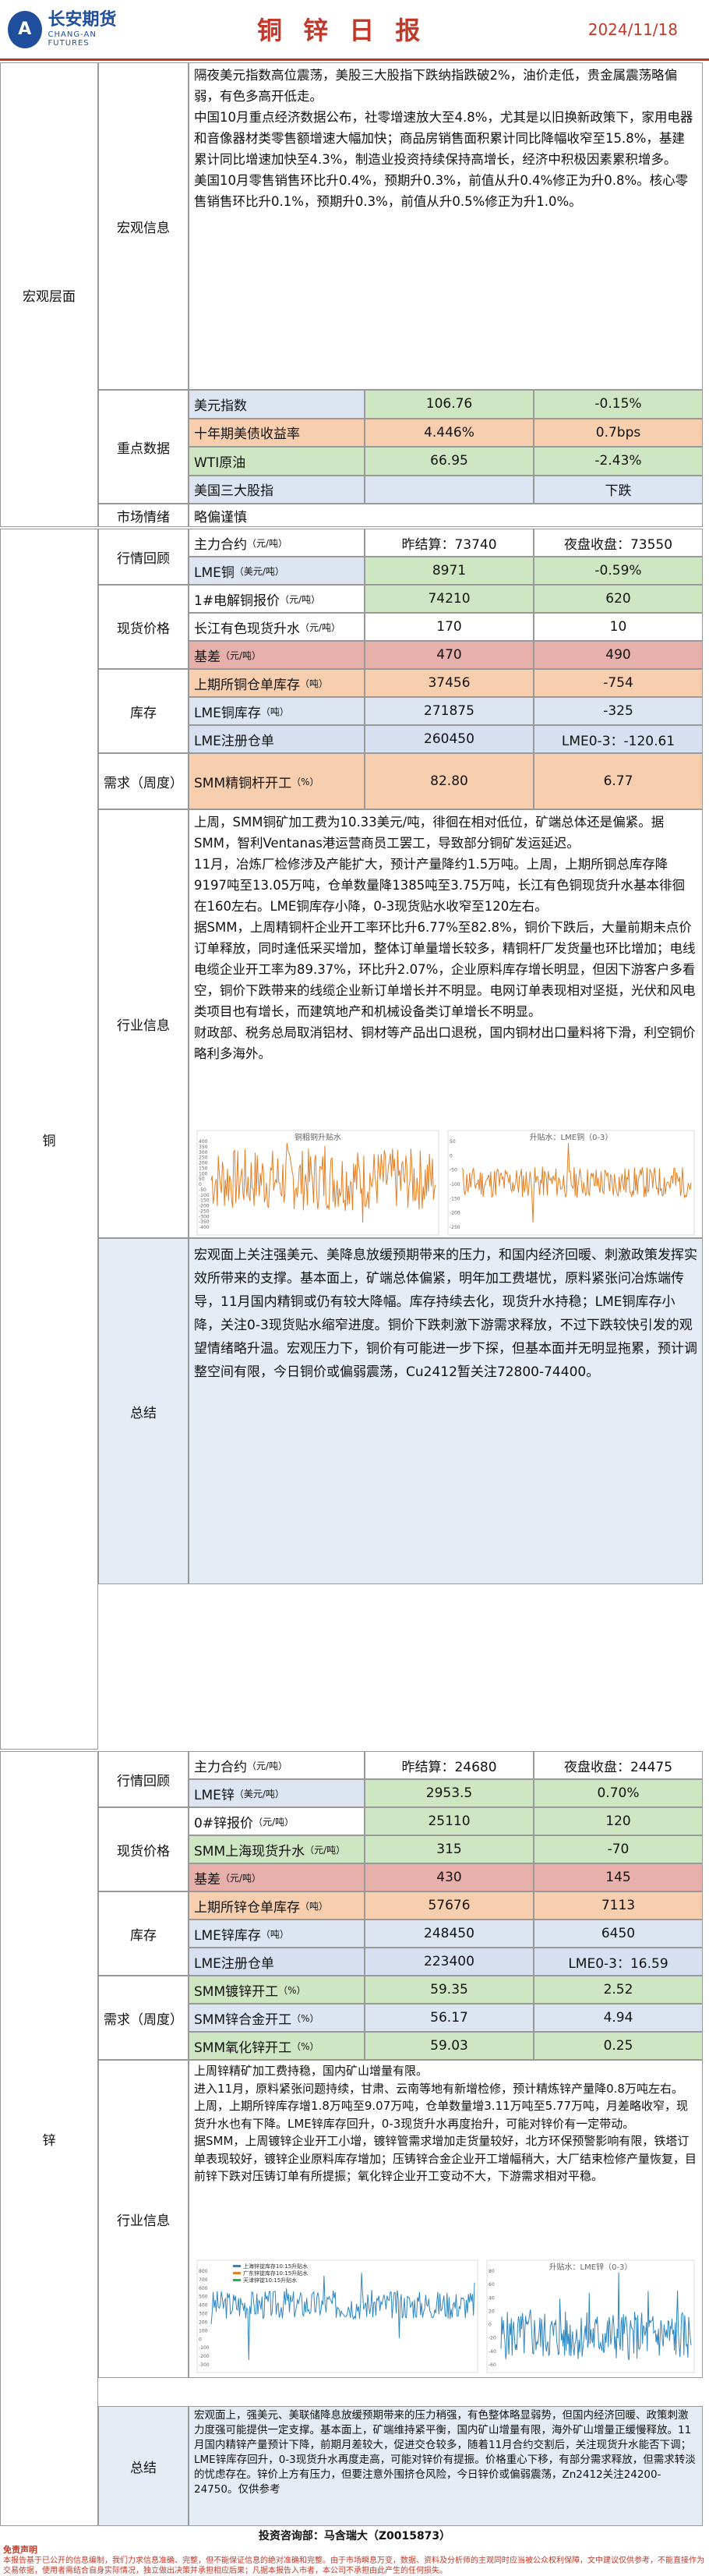 The image size is (709, 2576). Describe the element at coordinates (450, 1821) in the screenshot. I see `zinc-spot1-v1: 25110` at that location.